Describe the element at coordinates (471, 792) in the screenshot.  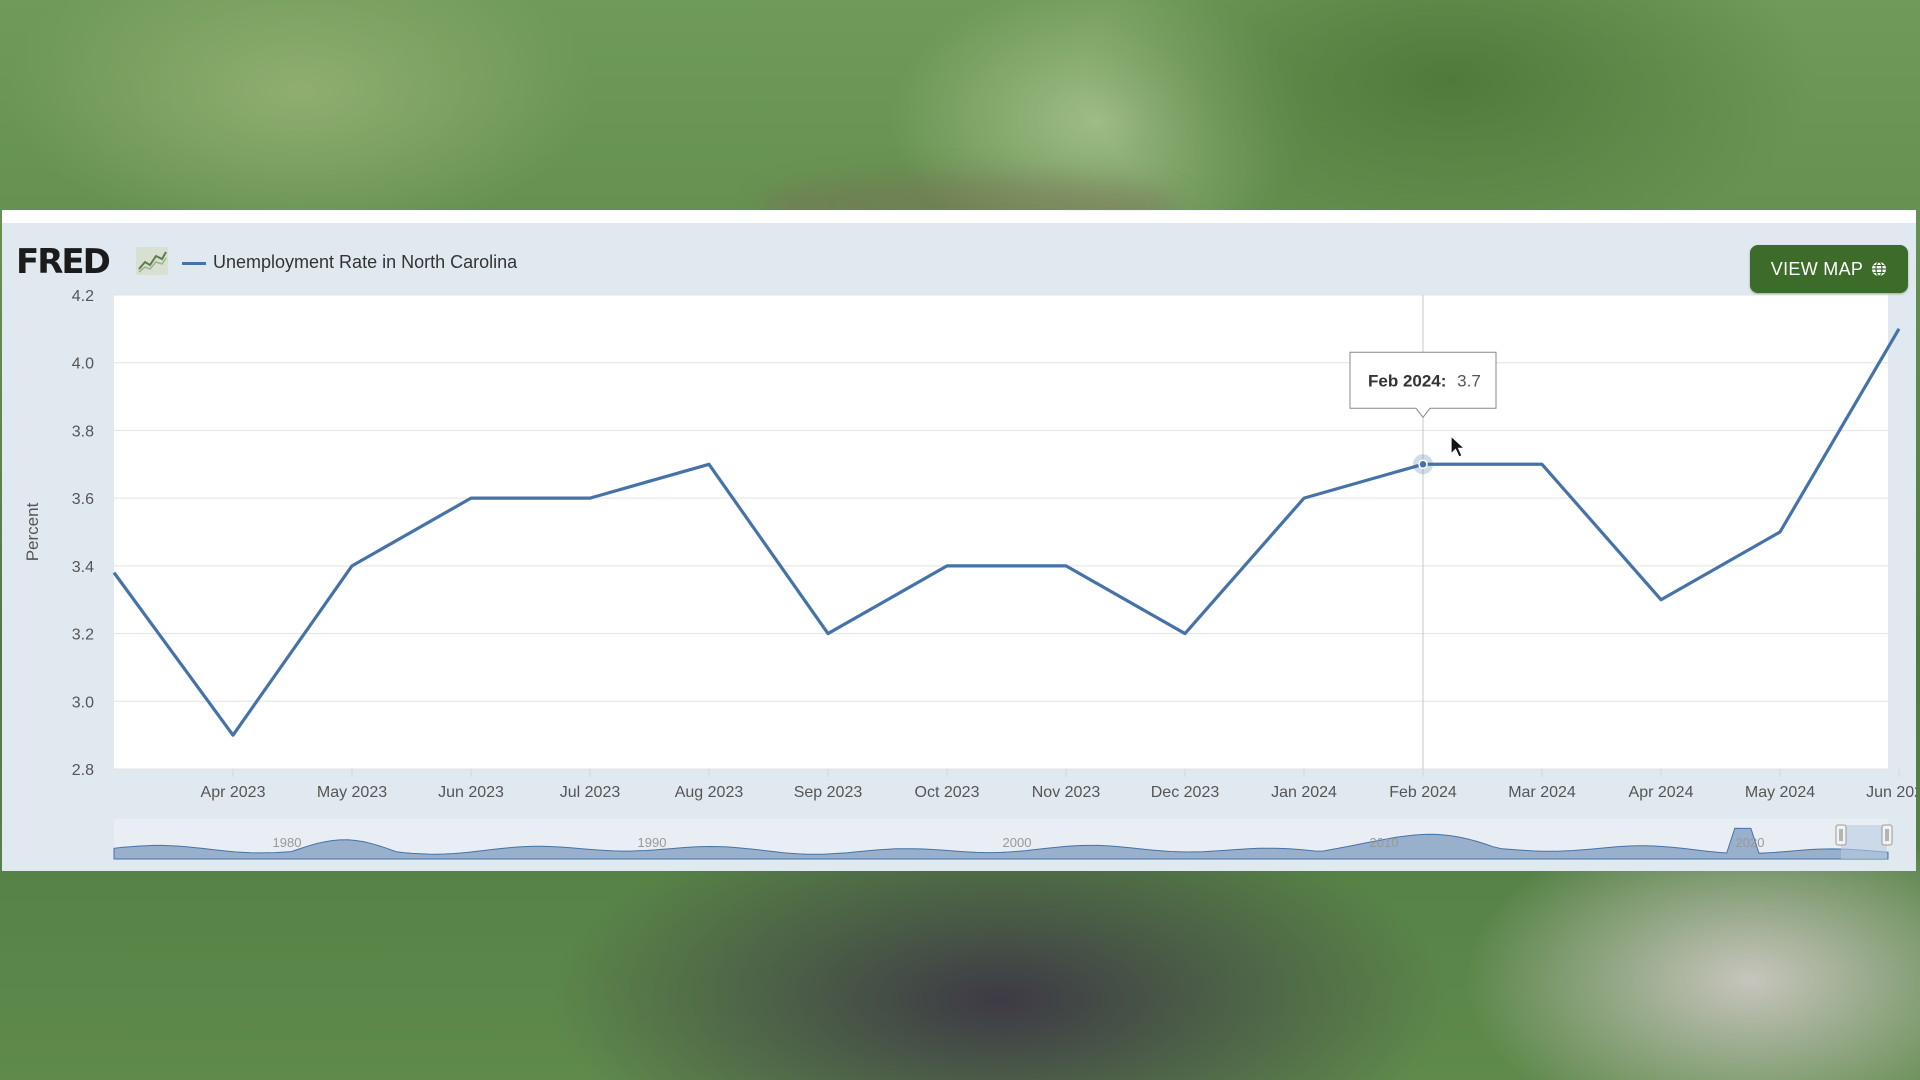
I see `x-tick-label: Jun 2023` at that location.